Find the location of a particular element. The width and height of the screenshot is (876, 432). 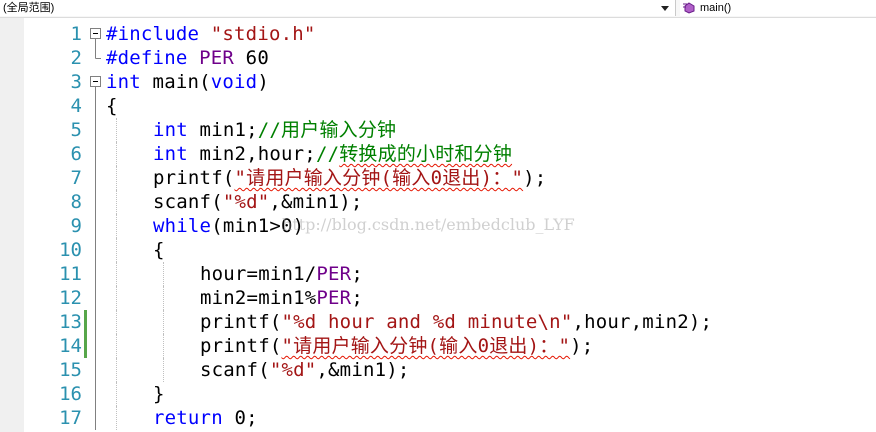

code-text: int min1;//用户输入分钟 is located at coordinates (274, 130).